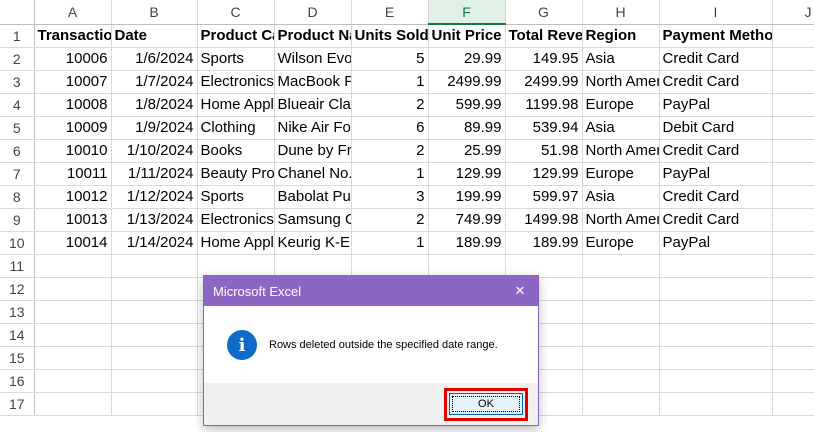 Image resolution: width=814 pixels, height=432 pixels. Describe the element at coordinates (467, 151) in the screenshot. I see `cell: 25.99` at that location.